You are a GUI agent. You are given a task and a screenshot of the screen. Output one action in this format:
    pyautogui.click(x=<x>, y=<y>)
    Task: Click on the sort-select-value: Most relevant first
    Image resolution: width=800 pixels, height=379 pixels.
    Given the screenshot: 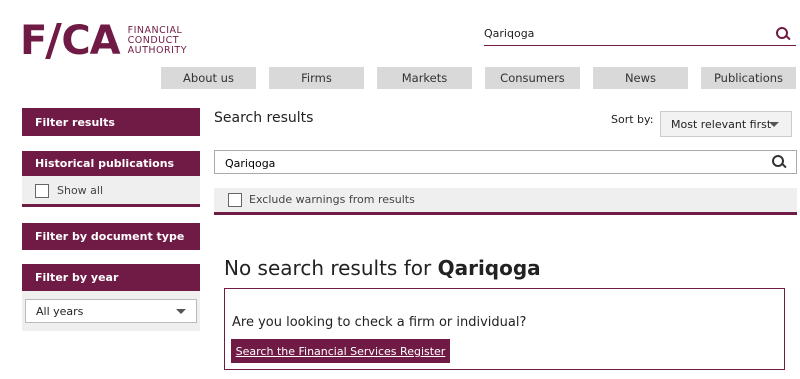 What is the action you would take?
    pyautogui.click(x=721, y=124)
    